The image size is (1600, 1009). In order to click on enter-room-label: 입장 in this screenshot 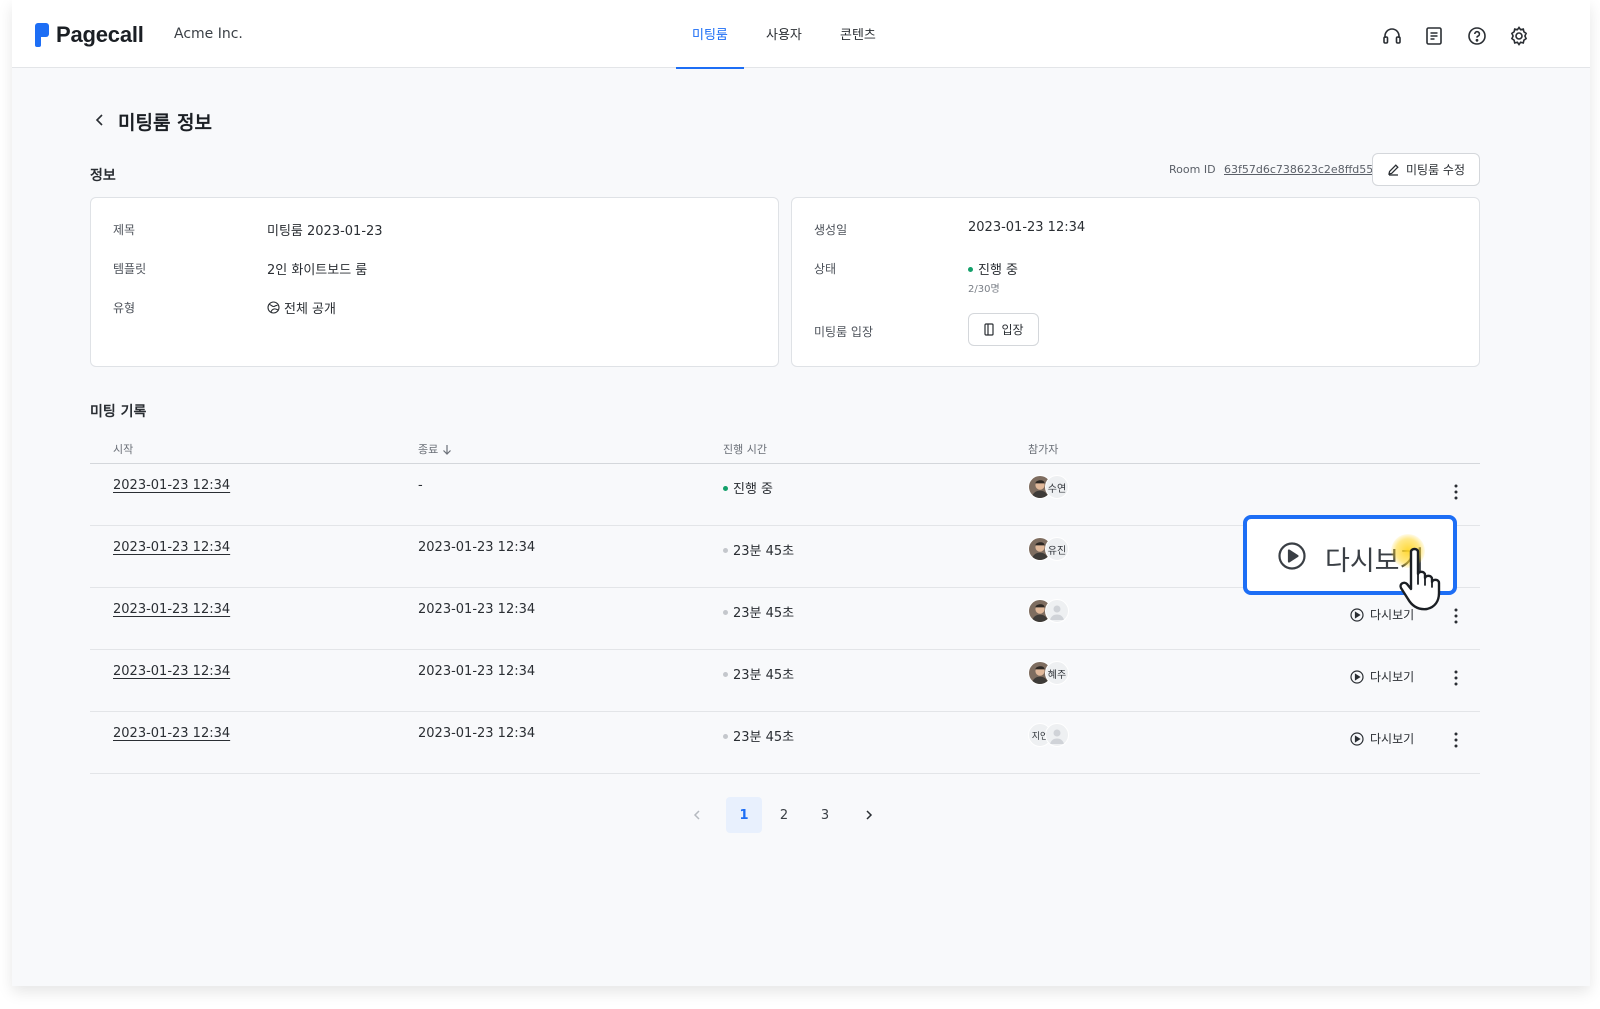, I will do `click(1012, 330)`.